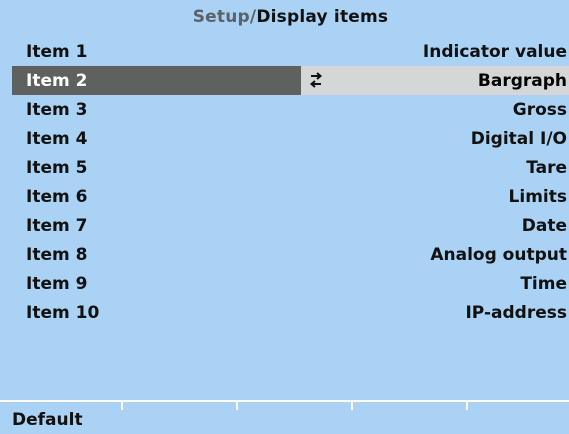 The image size is (569, 434). Describe the element at coordinates (284, 417) in the screenshot. I see `softkey-bar: Default` at that location.